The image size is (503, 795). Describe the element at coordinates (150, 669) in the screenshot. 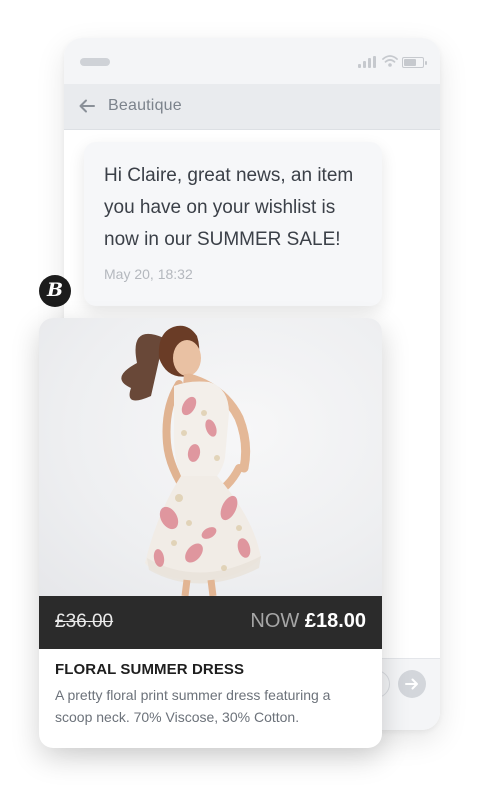

I see `product-title: FLORAL SUMMER DRESS` at that location.